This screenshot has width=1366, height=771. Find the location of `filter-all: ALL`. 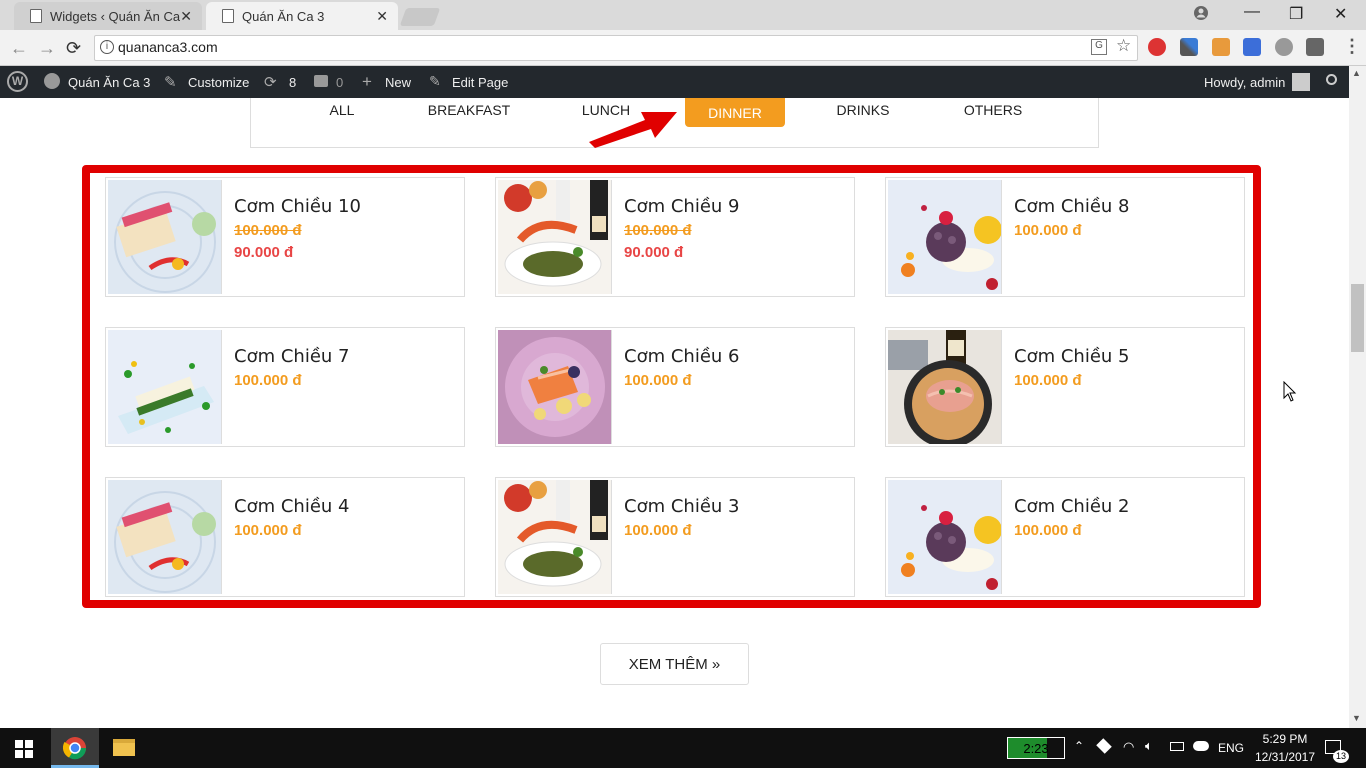

filter-all: ALL is located at coordinates (342, 110).